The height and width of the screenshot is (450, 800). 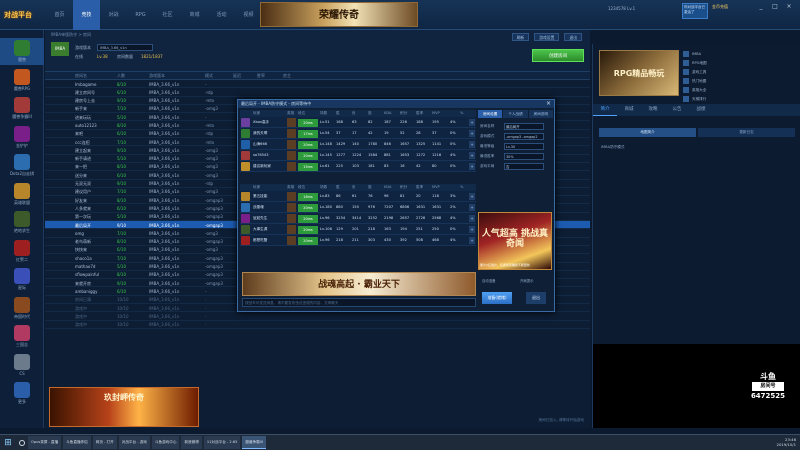 I want to click on taskbar-item: Opus录屏 - 直播, so click(x=45, y=442).